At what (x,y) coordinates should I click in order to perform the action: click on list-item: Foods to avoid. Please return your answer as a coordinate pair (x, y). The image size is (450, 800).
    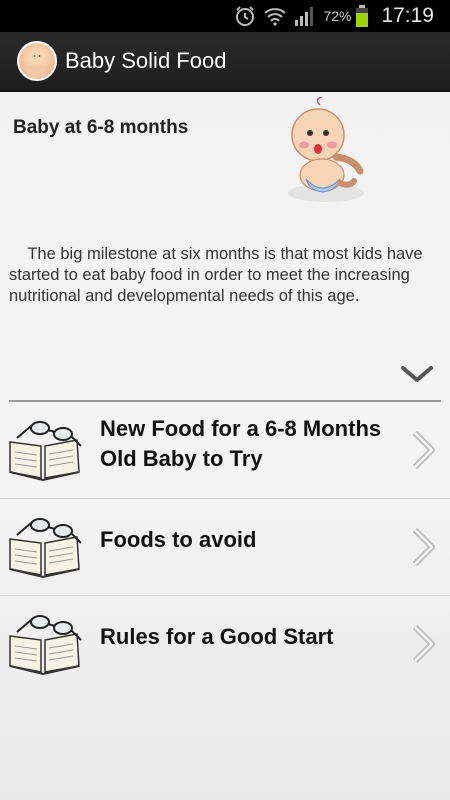
    Looking at the image, I should click on (225, 547).